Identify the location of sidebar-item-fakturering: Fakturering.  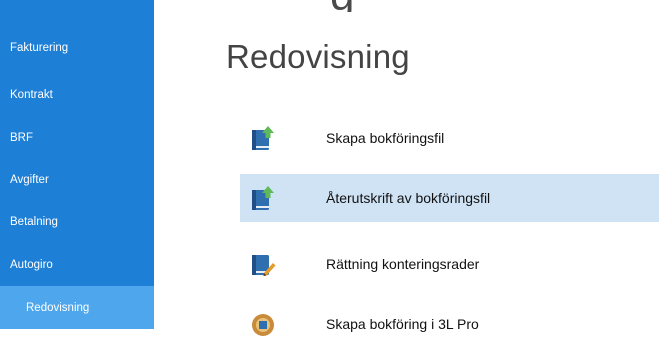
(77, 47).